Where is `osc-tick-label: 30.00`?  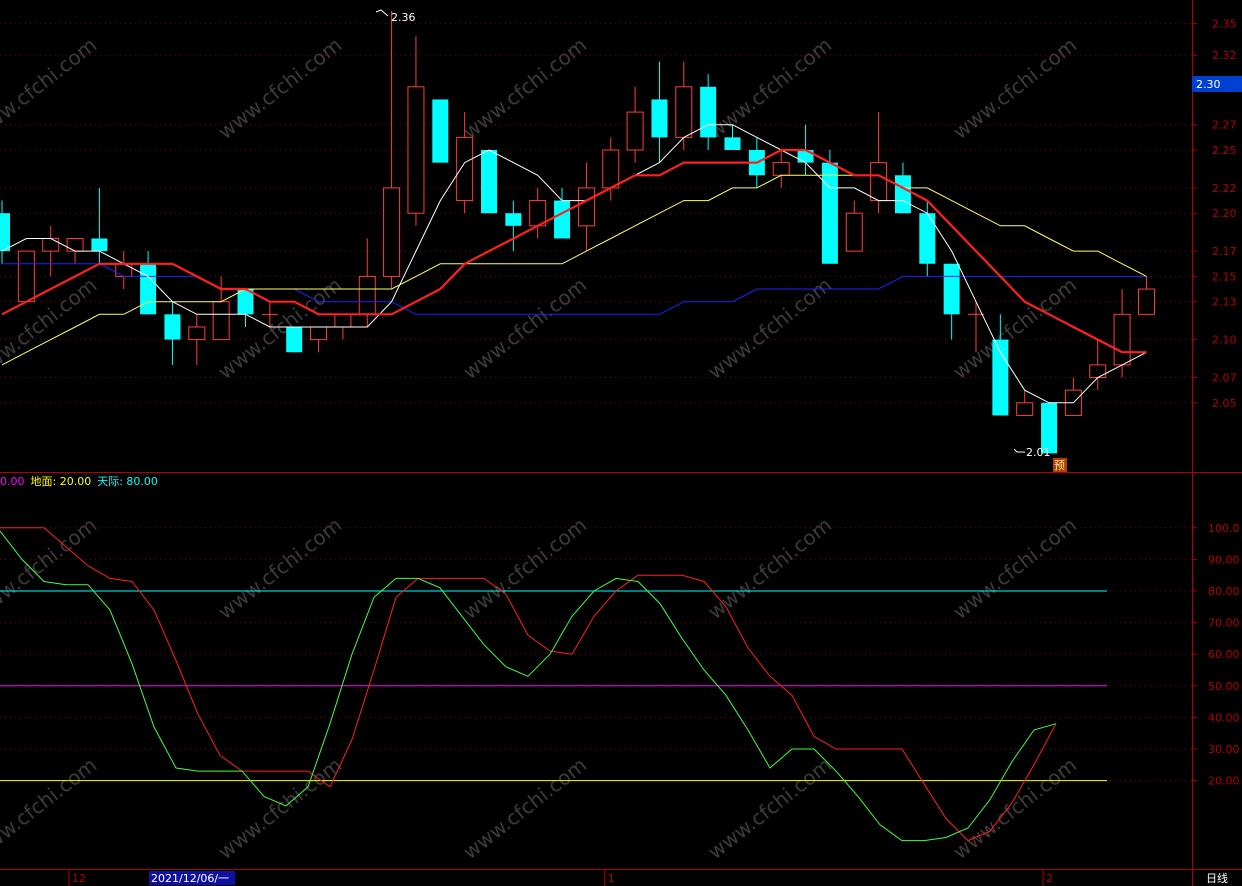
osc-tick-label: 30.00 is located at coordinates (1224, 749).